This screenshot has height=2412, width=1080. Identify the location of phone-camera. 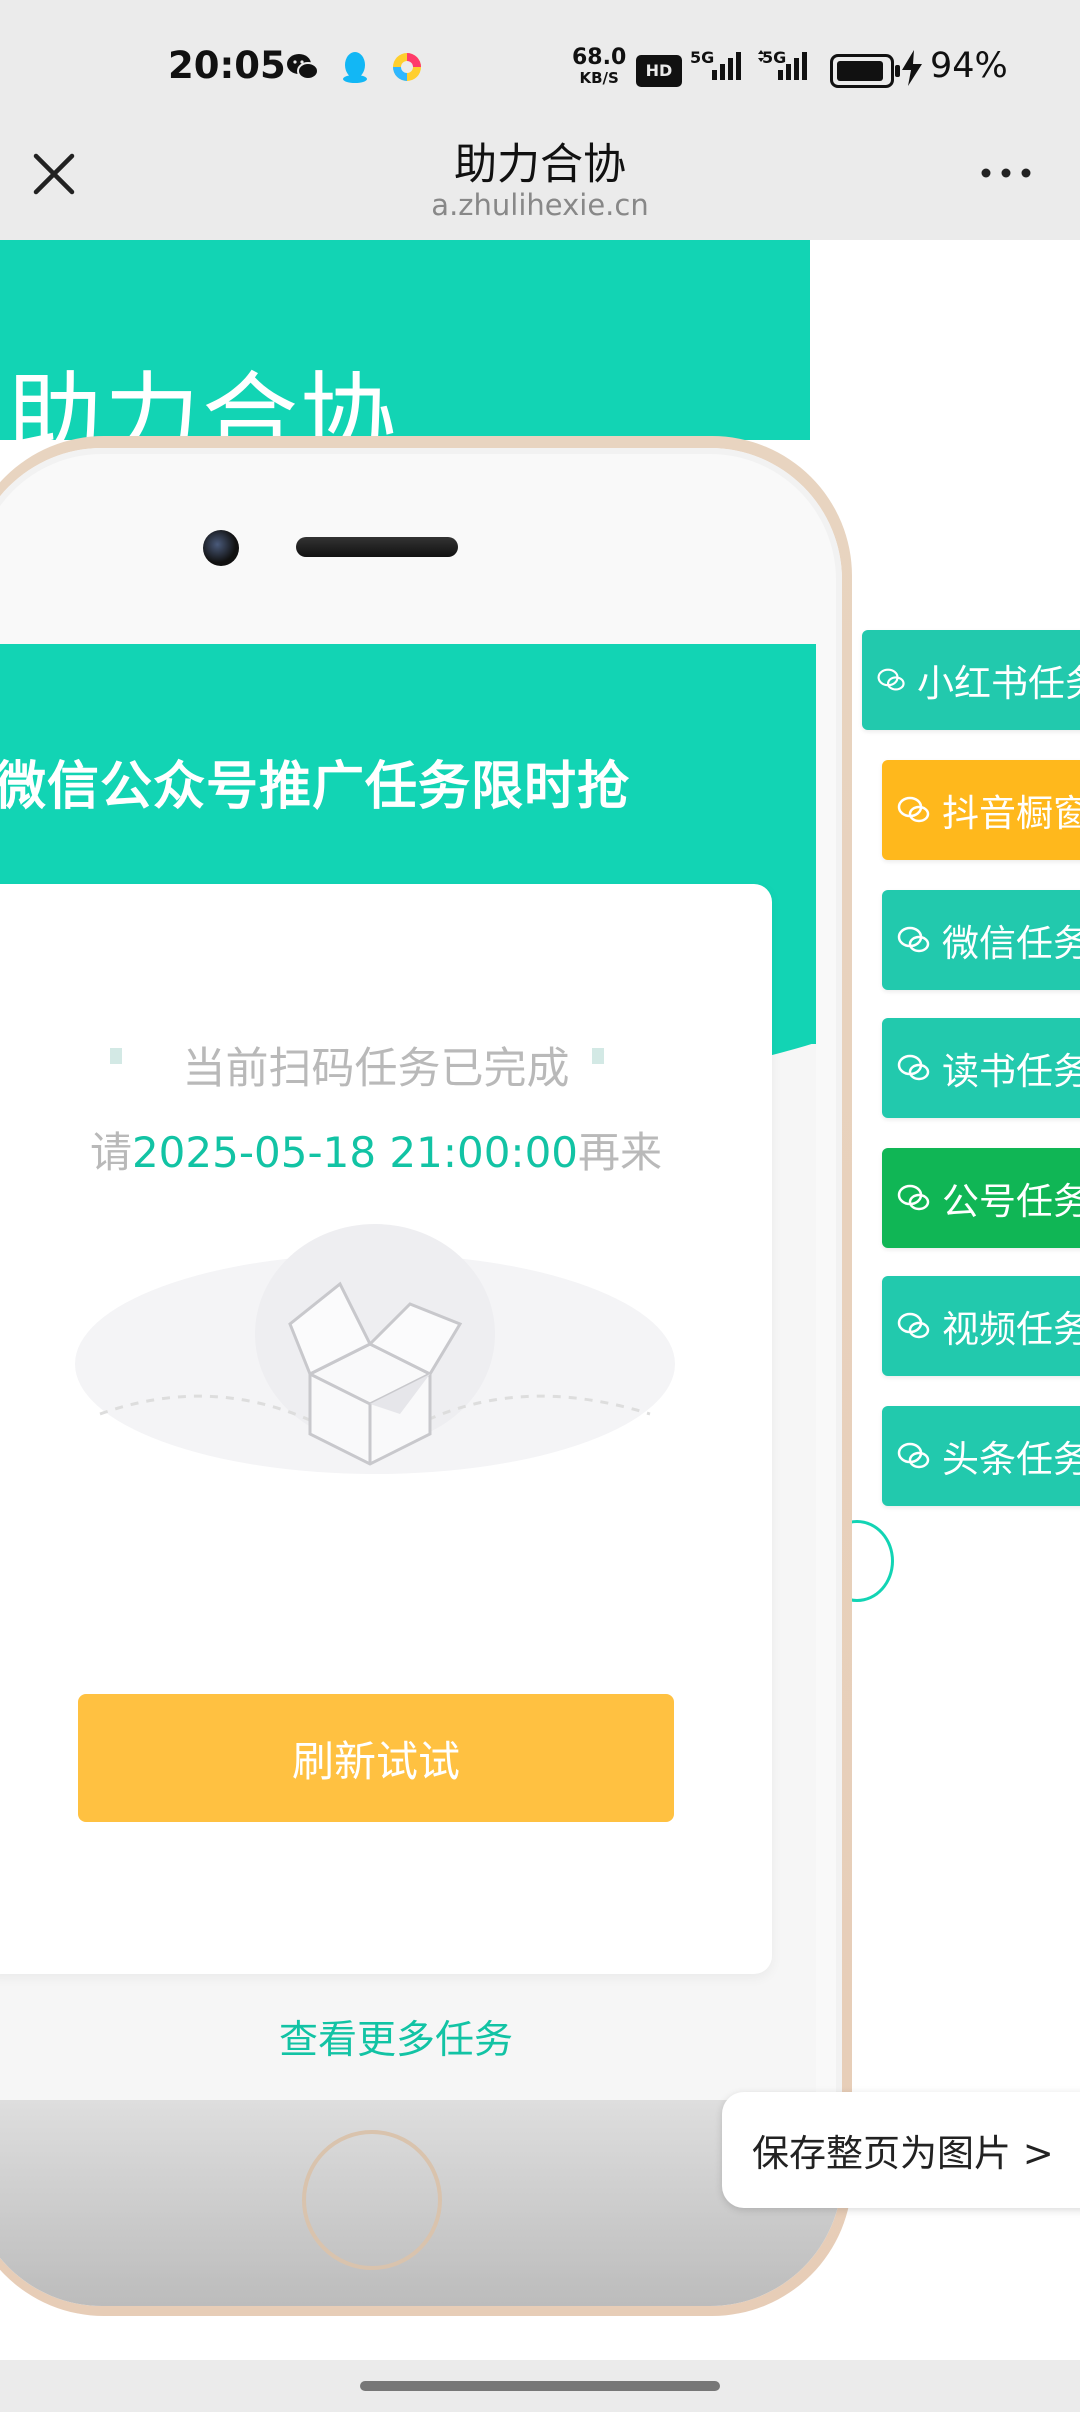
(221, 548).